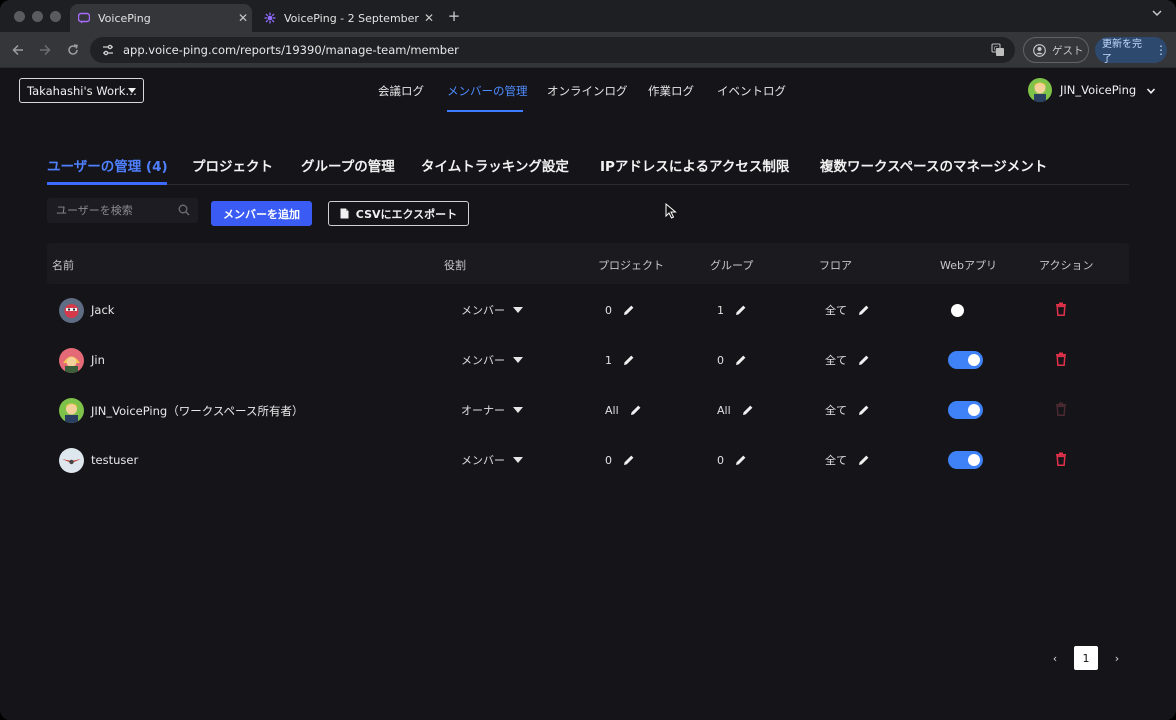 Image resolution: width=1176 pixels, height=720 pixels. Describe the element at coordinates (998, 50) in the screenshot. I see `translate-icon: G` at that location.